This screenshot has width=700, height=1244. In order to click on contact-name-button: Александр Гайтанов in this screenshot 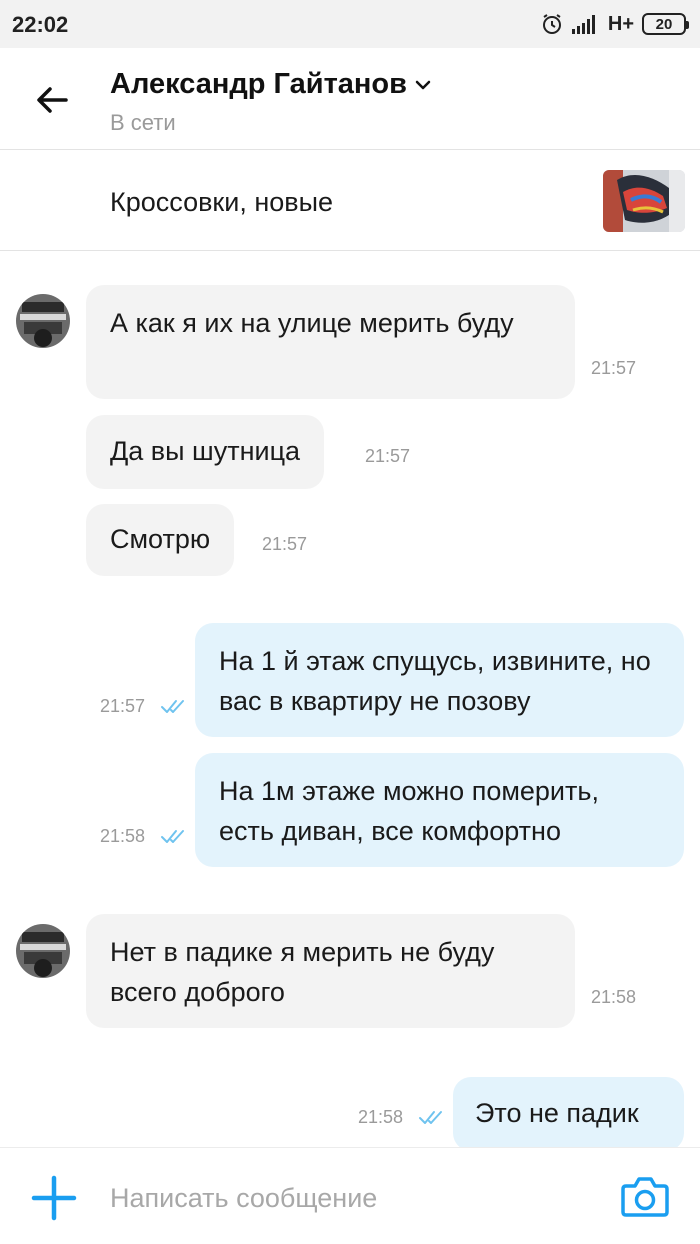, I will do `click(271, 84)`.